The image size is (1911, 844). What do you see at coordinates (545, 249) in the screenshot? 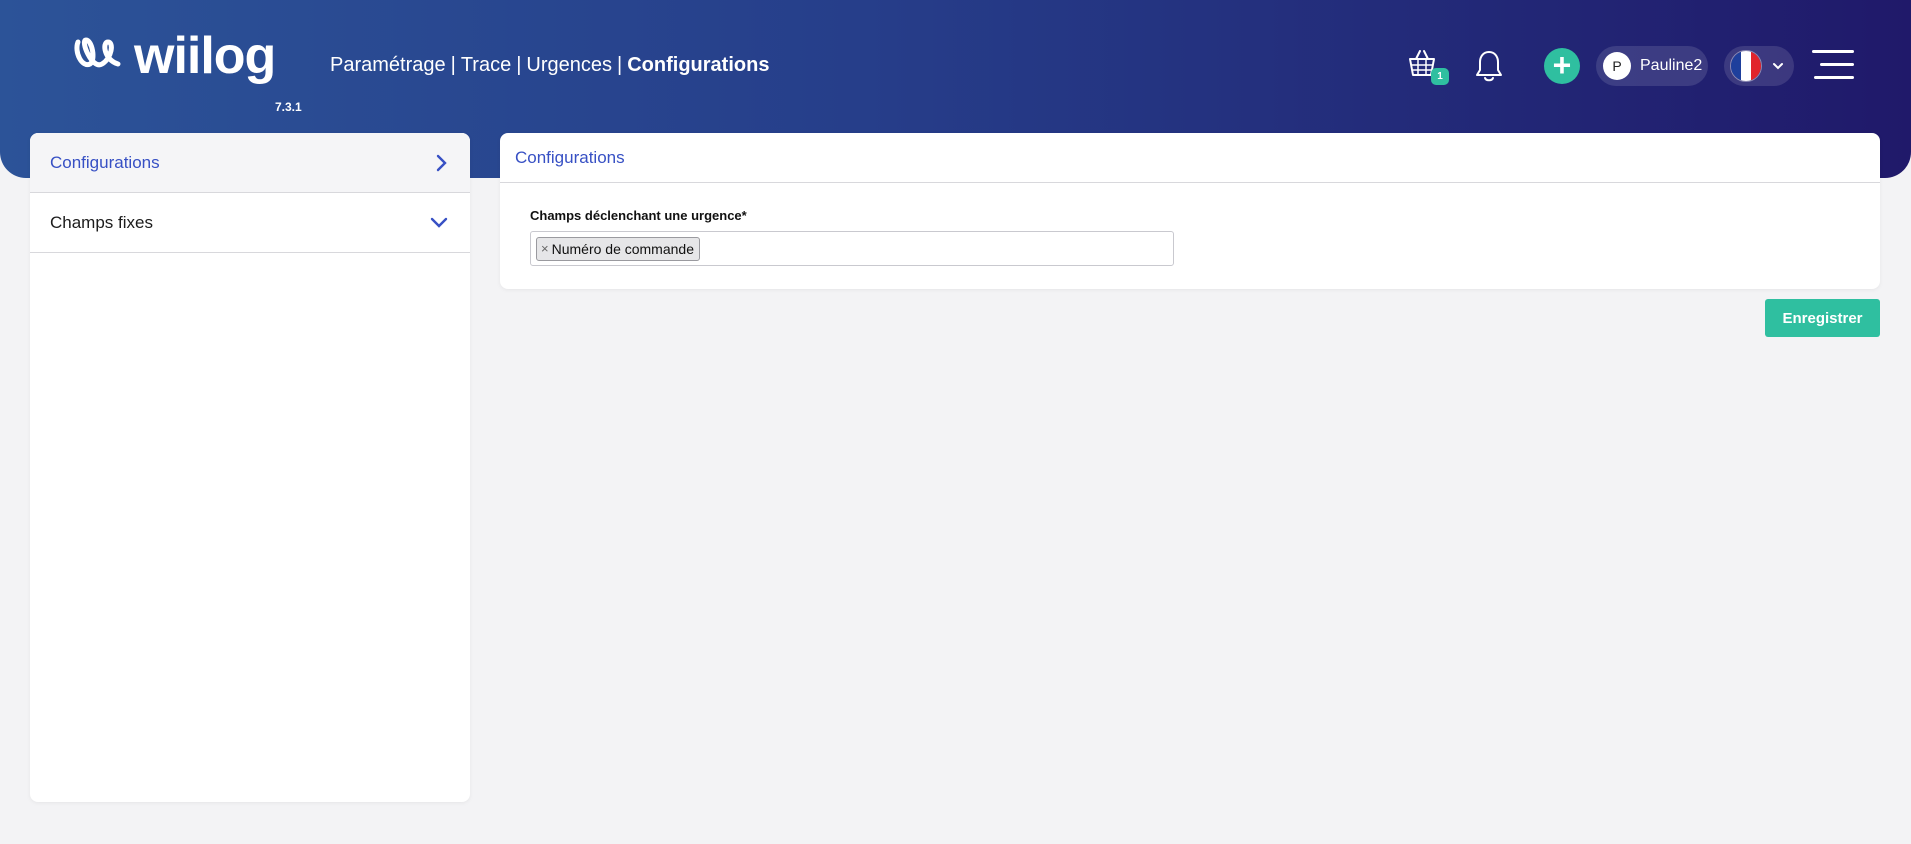
I see `remove-tag-icon: ×` at bounding box center [545, 249].